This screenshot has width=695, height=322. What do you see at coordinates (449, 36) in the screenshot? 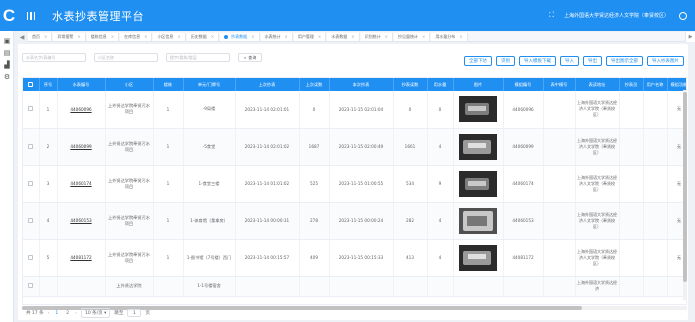
I see `tab-usage-dist: 用水量分布 ×` at bounding box center [449, 36].